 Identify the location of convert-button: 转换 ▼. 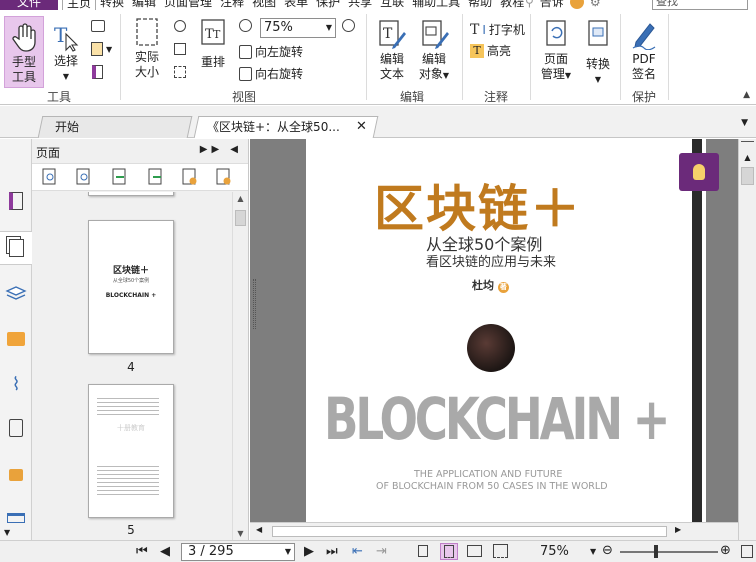
(598, 54).